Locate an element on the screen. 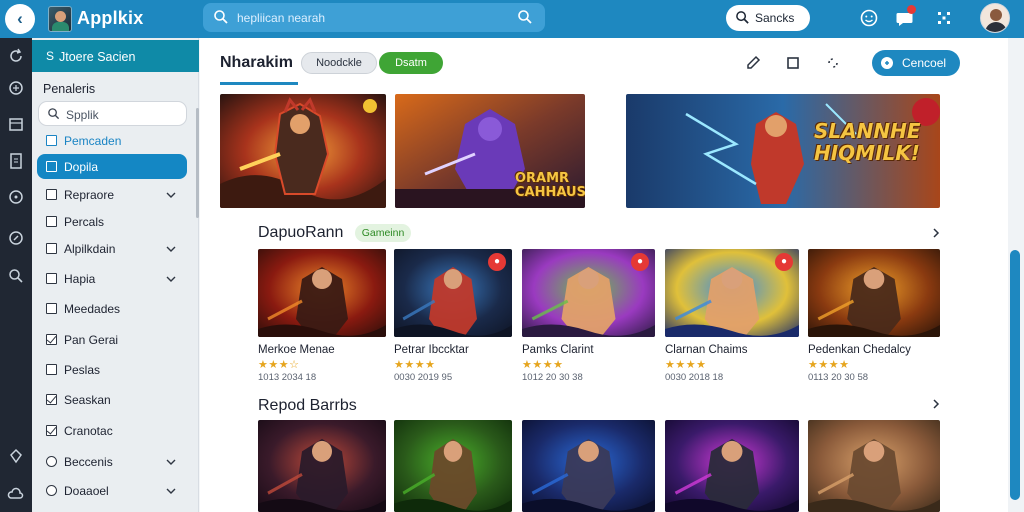  game-title: Petrar Ibccktar is located at coordinates (431, 350).